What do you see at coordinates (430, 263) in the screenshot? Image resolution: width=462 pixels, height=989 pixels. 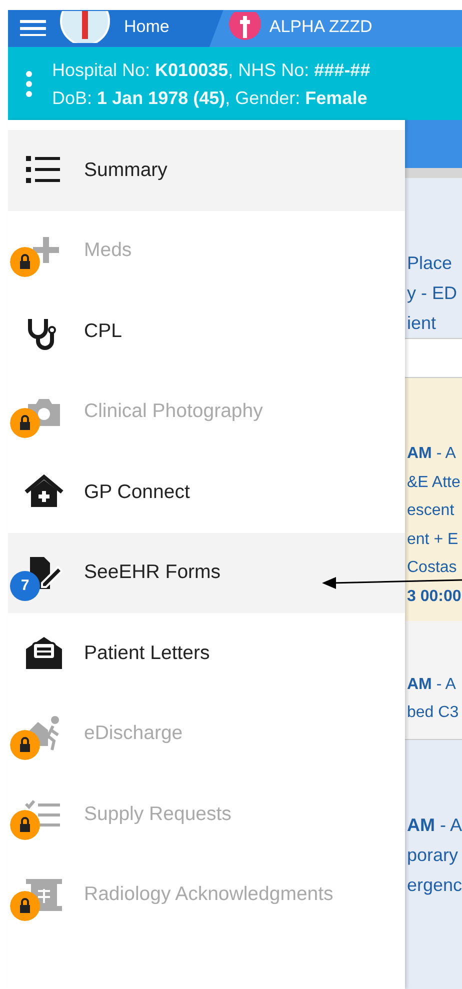 I see `panel-text: Place` at bounding box center [430, 263].